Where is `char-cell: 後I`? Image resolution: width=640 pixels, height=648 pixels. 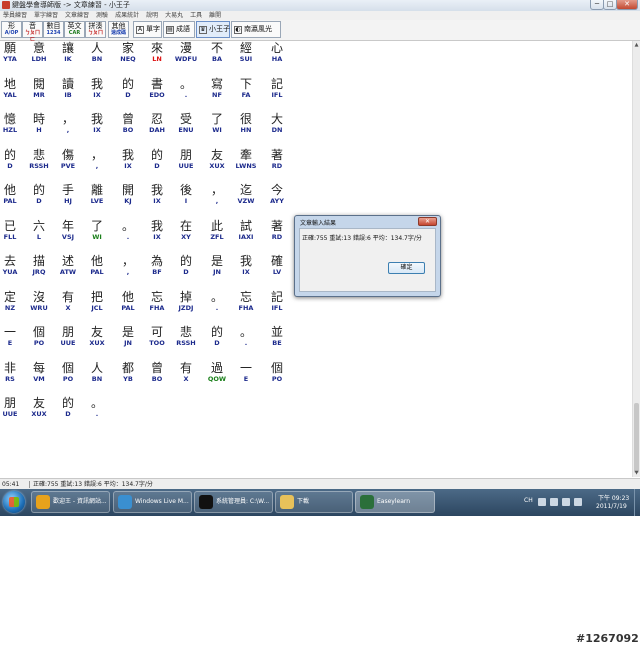 char-cell: 後I is located at coordinates (186, 194).